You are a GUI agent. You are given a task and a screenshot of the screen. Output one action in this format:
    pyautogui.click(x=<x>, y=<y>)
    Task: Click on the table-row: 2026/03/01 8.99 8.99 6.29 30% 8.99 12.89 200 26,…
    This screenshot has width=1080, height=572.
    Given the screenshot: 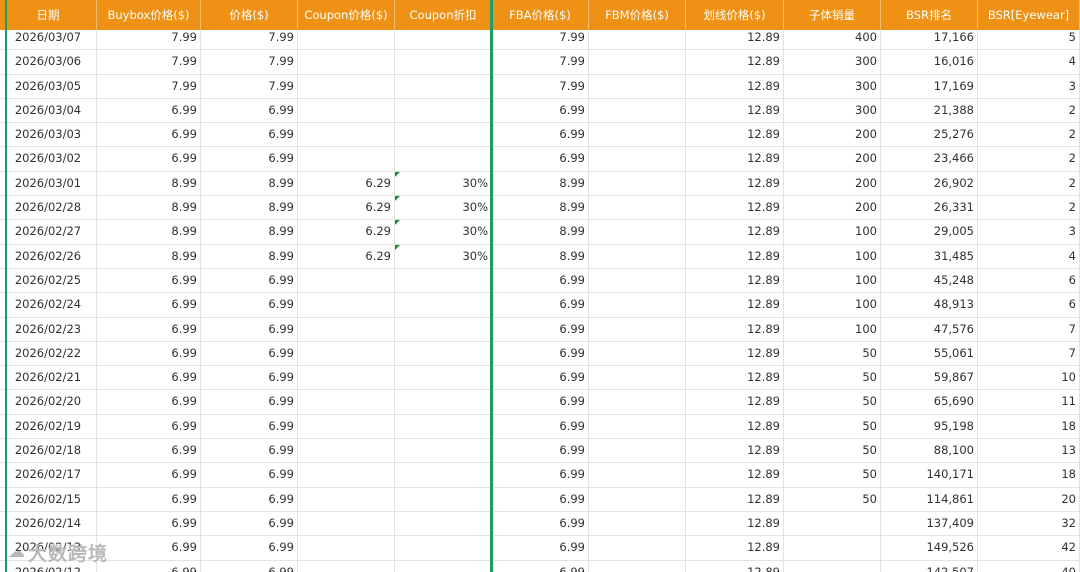 What is the action you would take?
    pyautogui.click(x=540, y=184)
    